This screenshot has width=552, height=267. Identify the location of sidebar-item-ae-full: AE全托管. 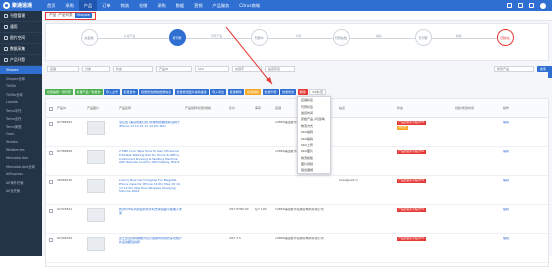
(21, 190).